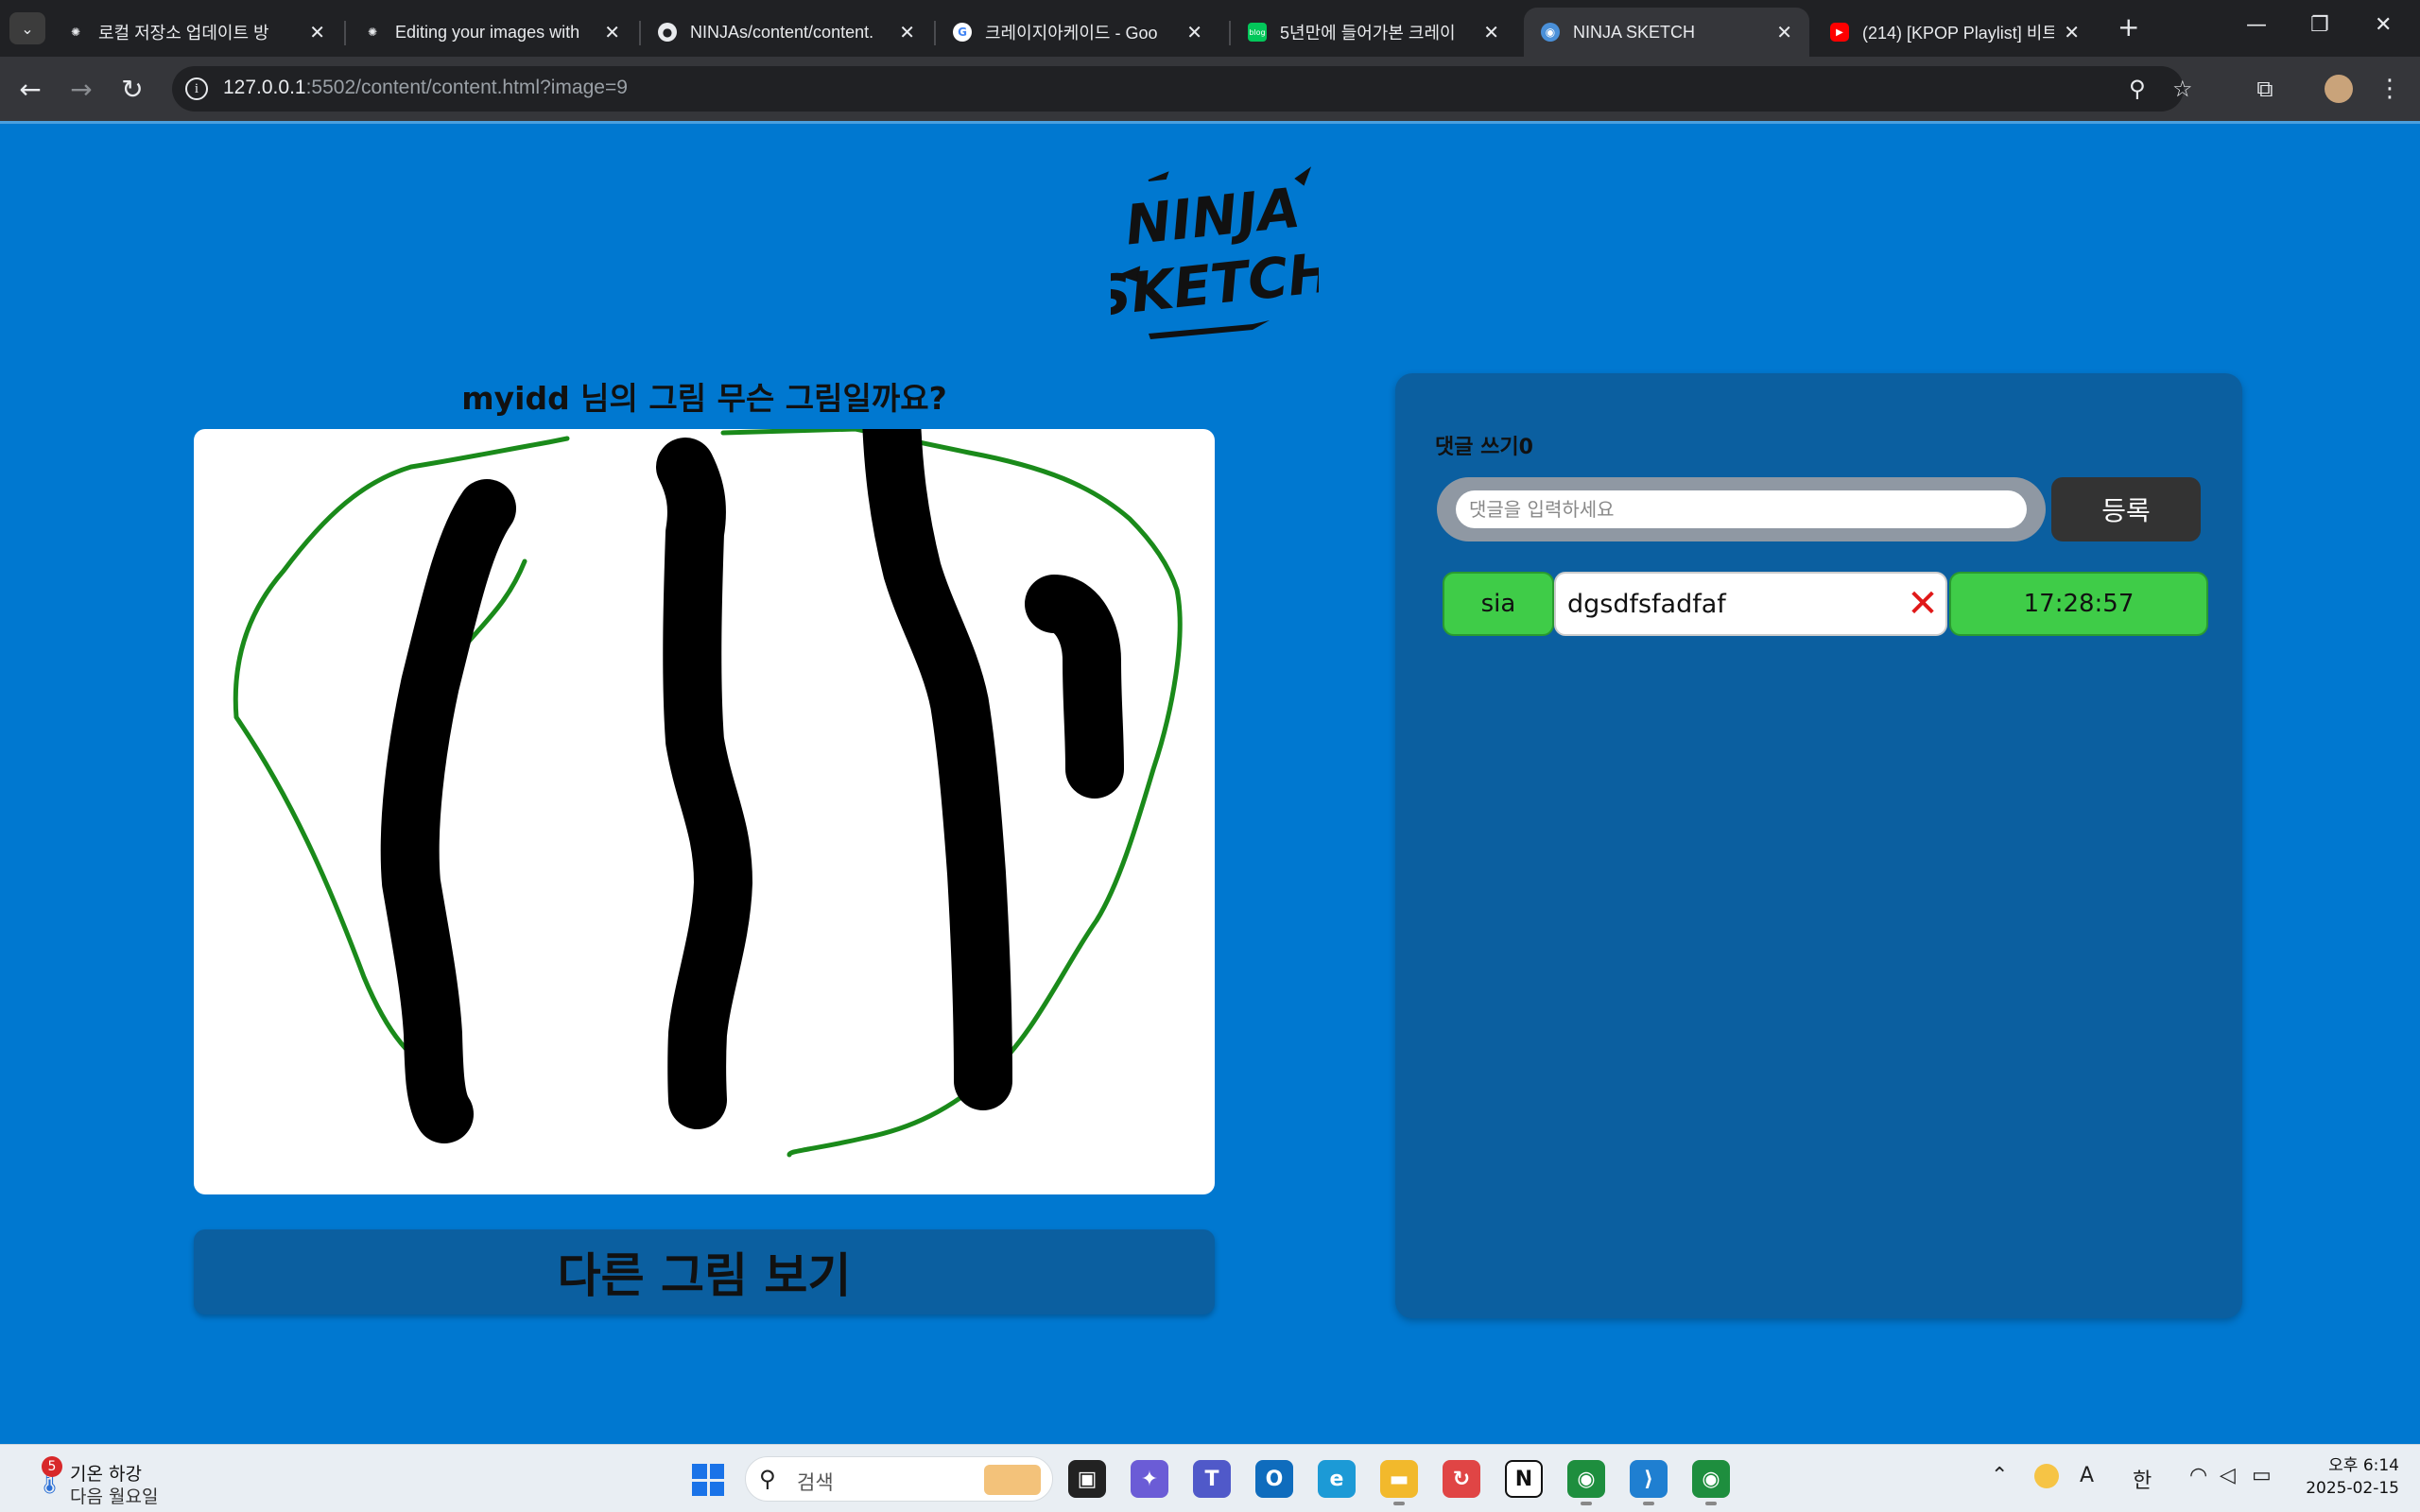 The height and width of the screenshot is (1512, 2420). I want to click on reload-icon: ↻, so click(132, 89).